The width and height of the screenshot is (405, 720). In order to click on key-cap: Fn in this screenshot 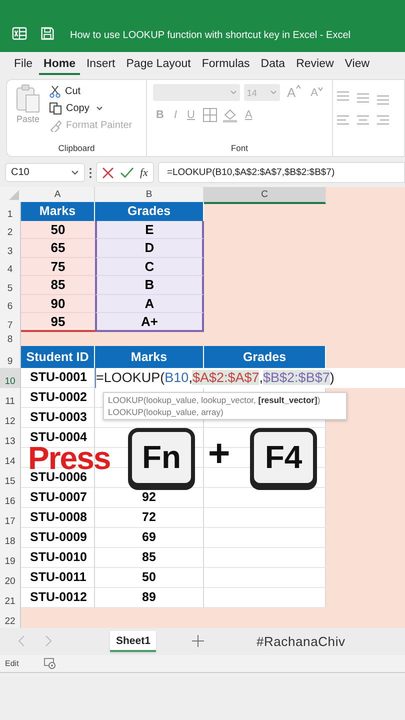, I will do `click(161, 457)`.